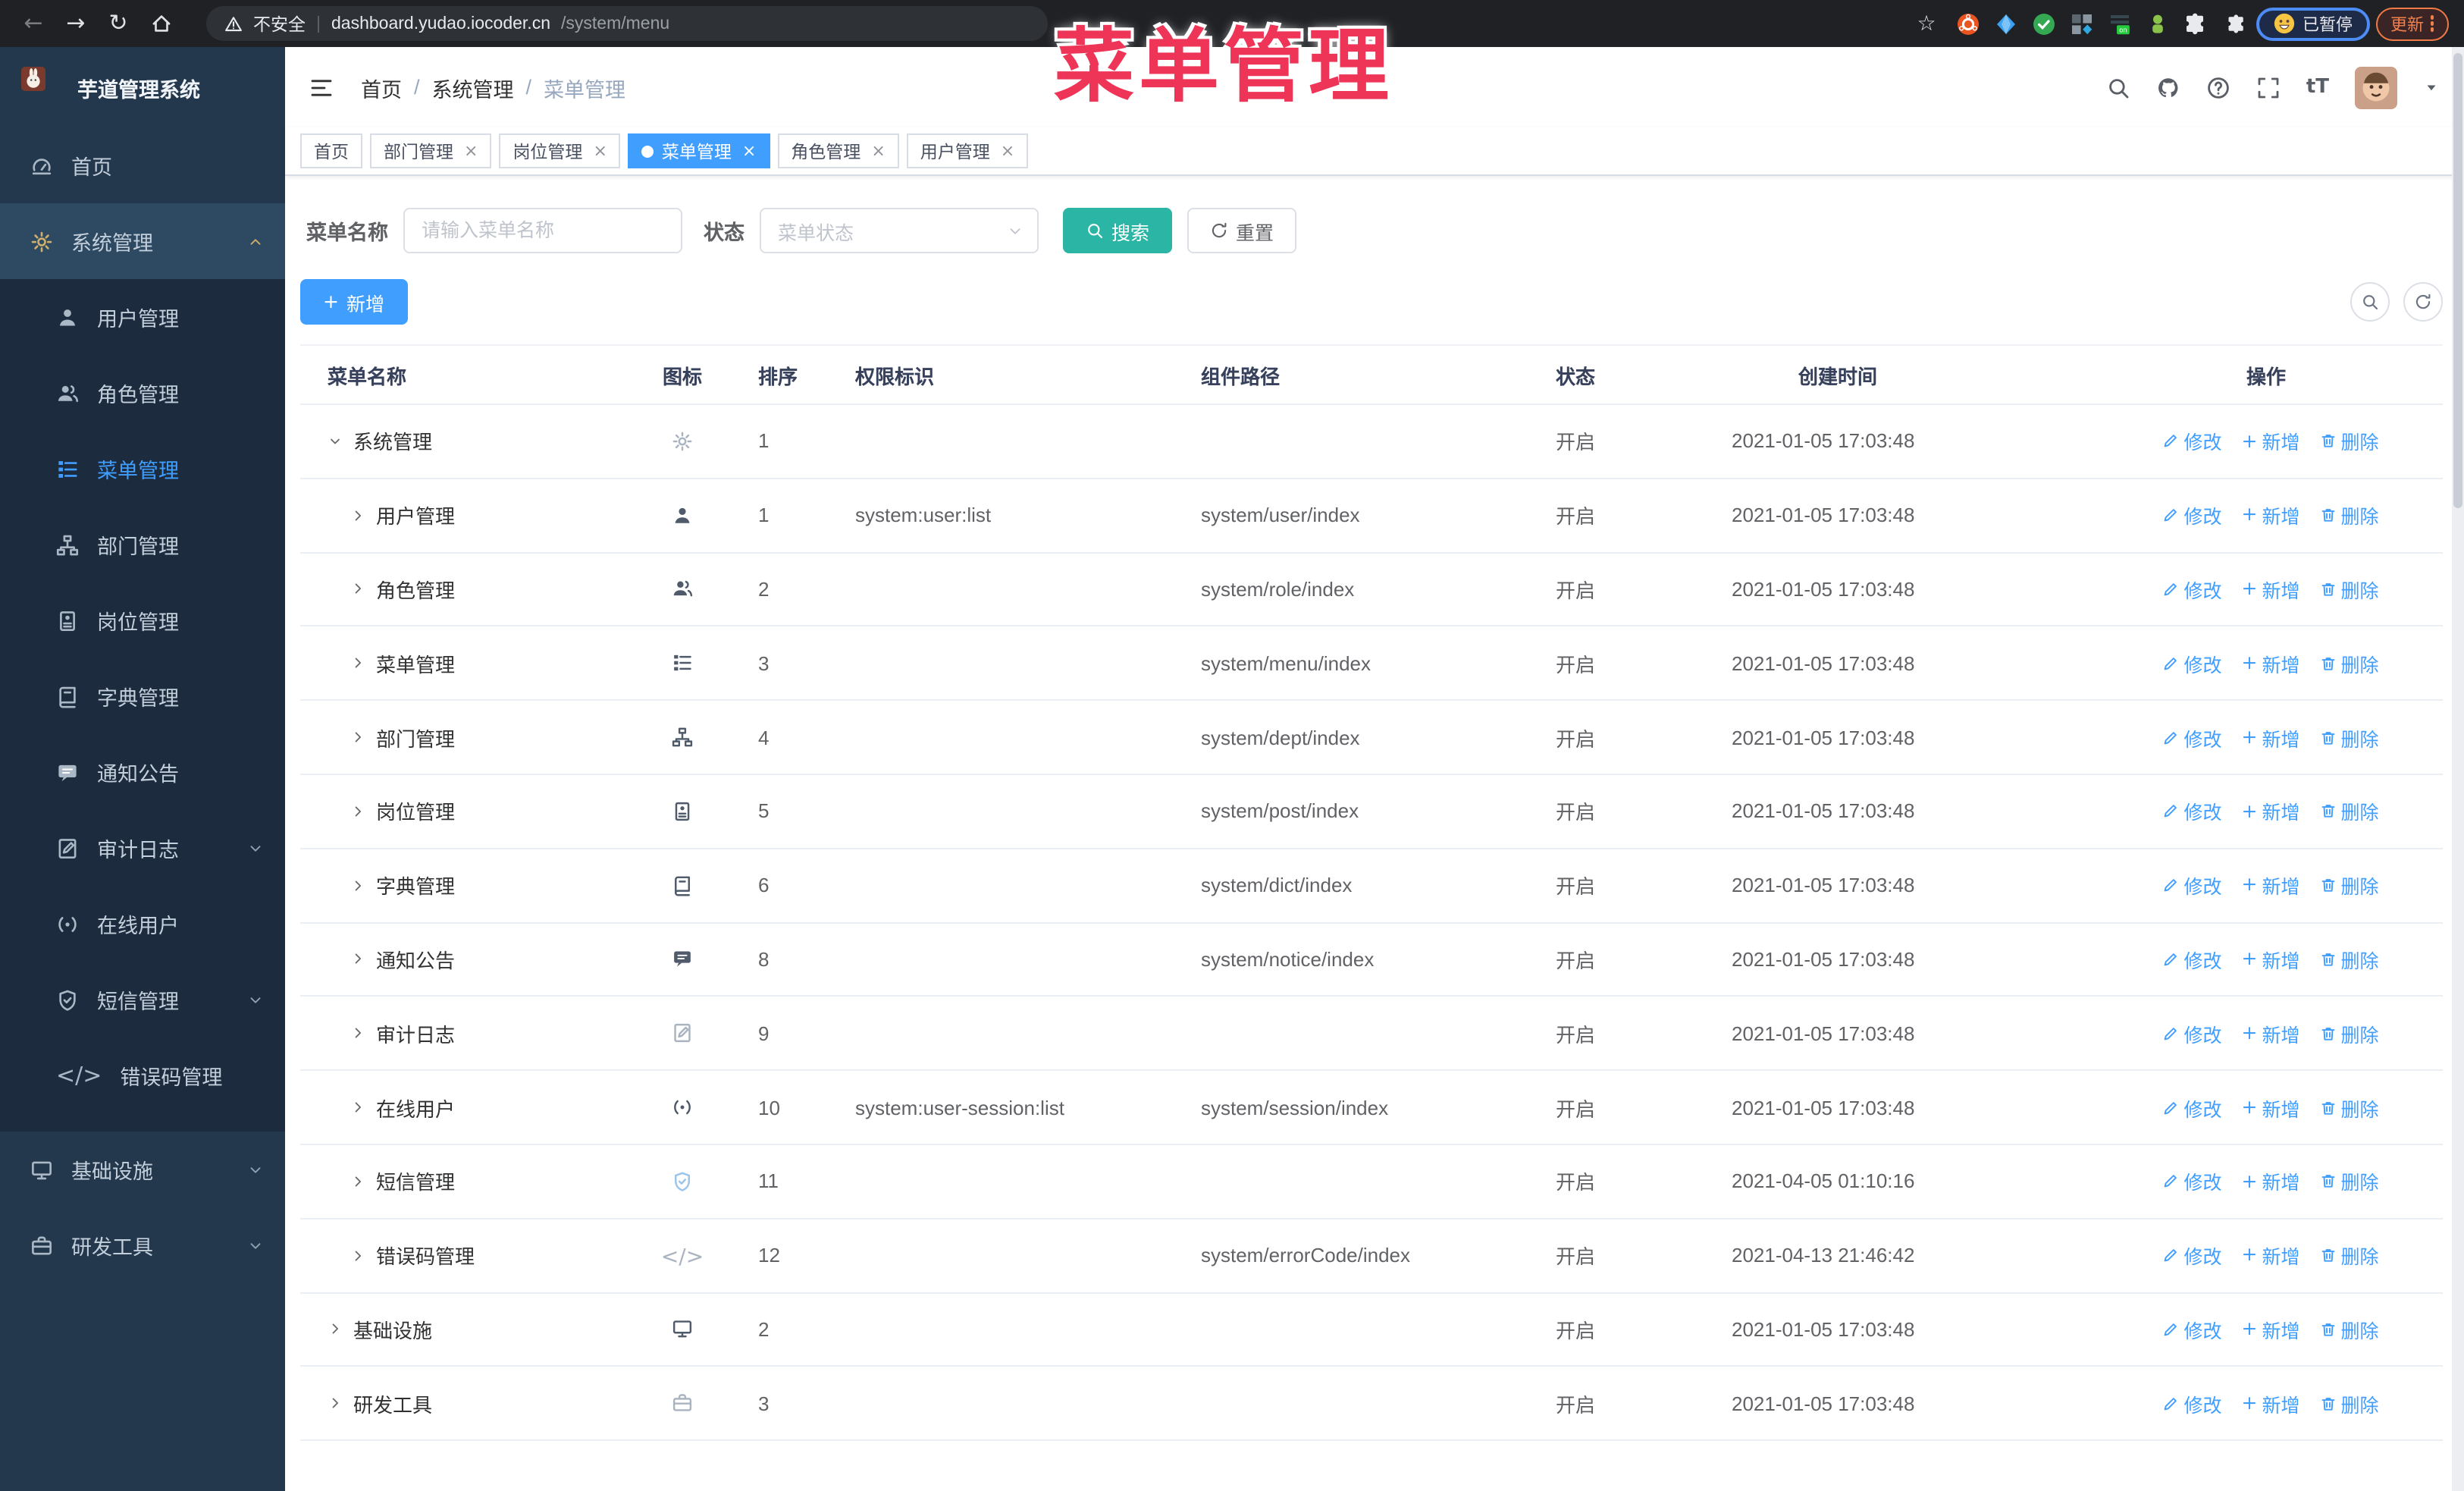 The width and height of the screenshot is (2464, 1491). What do you see at coordinates (2370, 302) in the screenshot?
I see `toggle-search-button` at bounding box center [2370, 302].